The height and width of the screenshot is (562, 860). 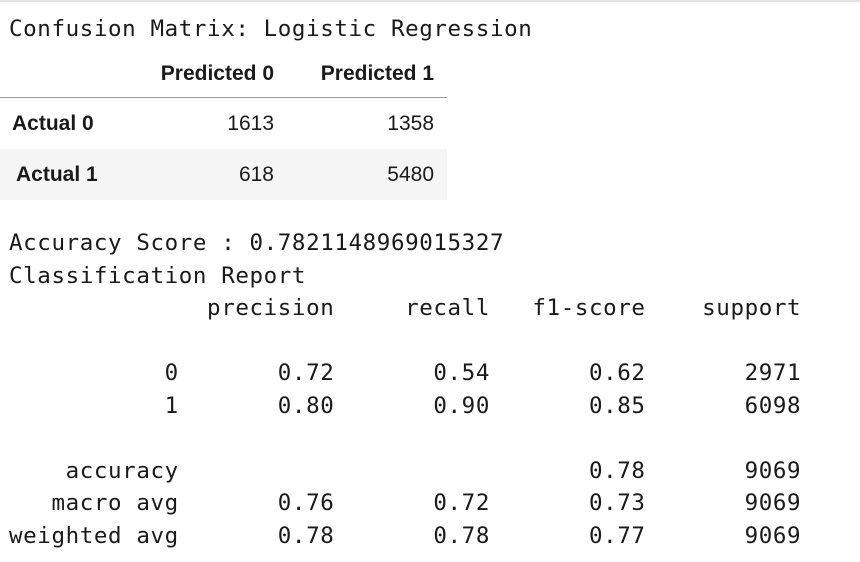 What do you see at coordinates (410, 123) in the screenshot?
I see `table-cell: 1358` at bounding box center [410, 123].